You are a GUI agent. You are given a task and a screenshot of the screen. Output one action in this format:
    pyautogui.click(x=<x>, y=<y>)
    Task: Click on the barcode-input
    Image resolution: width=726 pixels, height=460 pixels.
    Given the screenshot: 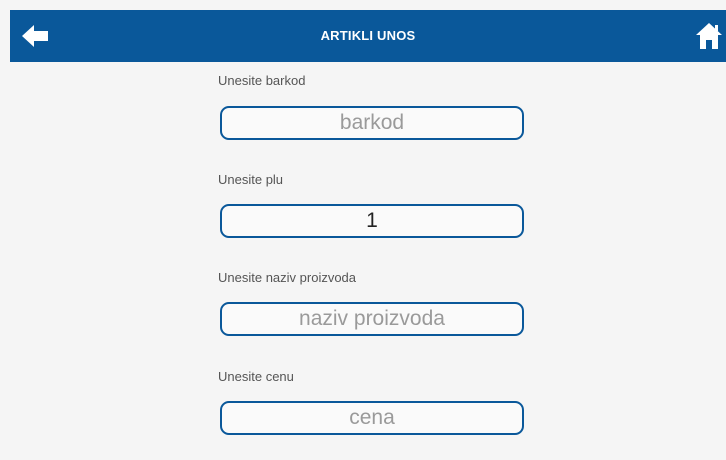 What is the action you would take?
    pyautogui.click(x=372, y=123)
    